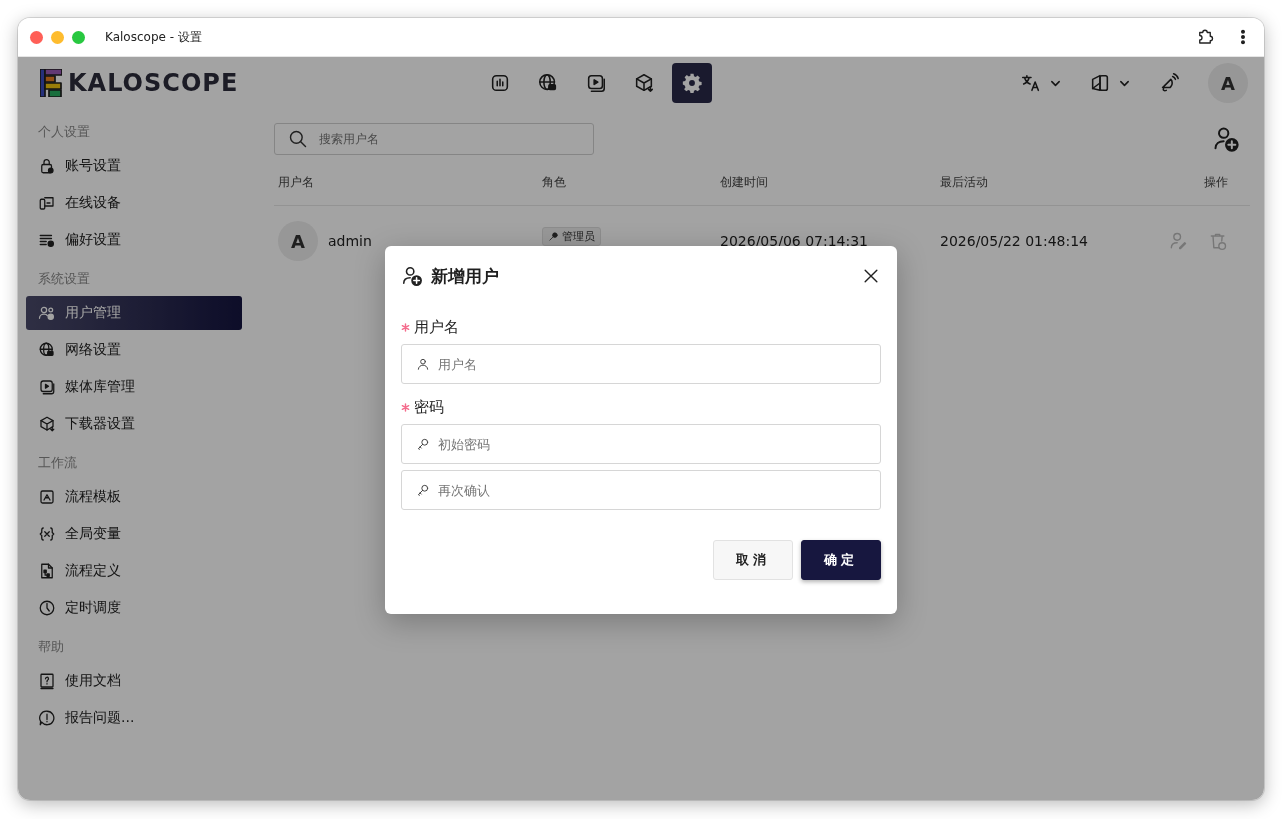 This screenshot has width=1282, height=819. Describe the element at coordinates (93, 608) in the screenshot. I see `sidebar-item-label: 定时调度` at that location.